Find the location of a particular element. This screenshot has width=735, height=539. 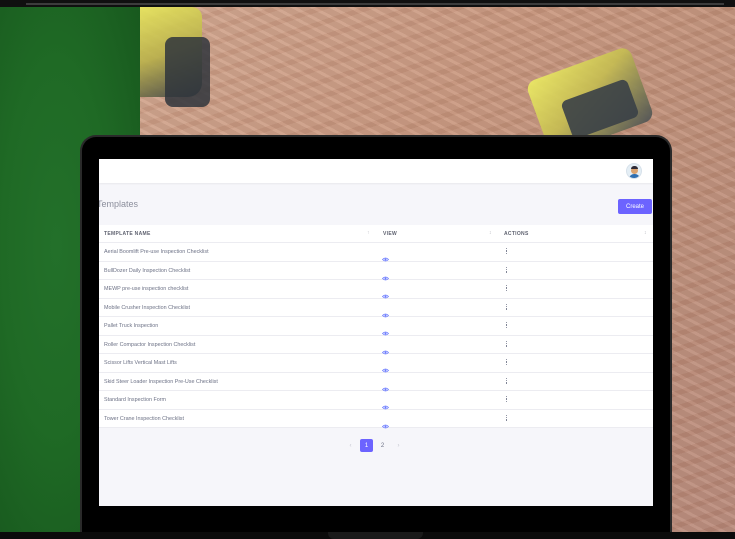

next-page-button: › is located at coordinates (398, 445).